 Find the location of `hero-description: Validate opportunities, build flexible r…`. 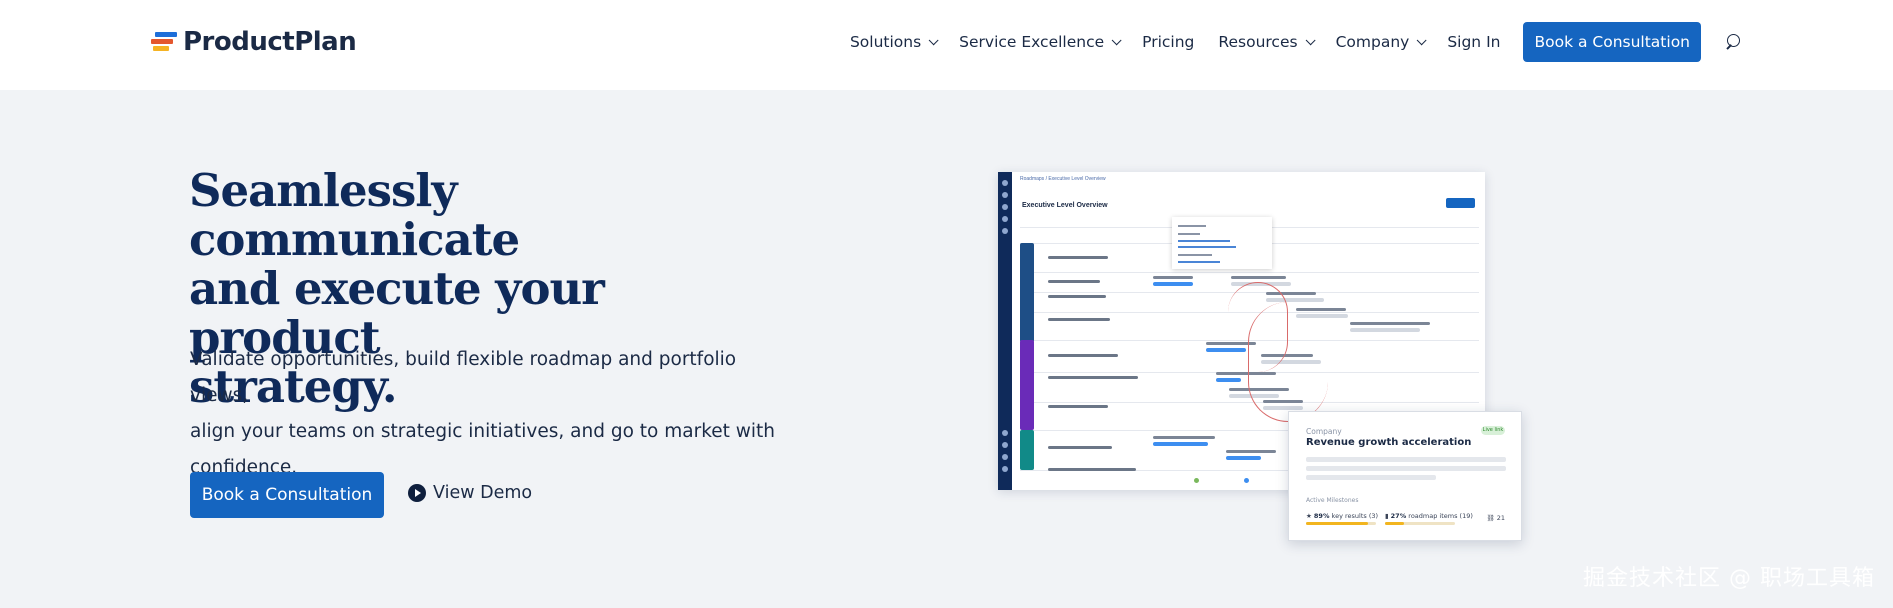

hero-description: Validate opportunities, build flexible r… is located at coordinates (490, 414).